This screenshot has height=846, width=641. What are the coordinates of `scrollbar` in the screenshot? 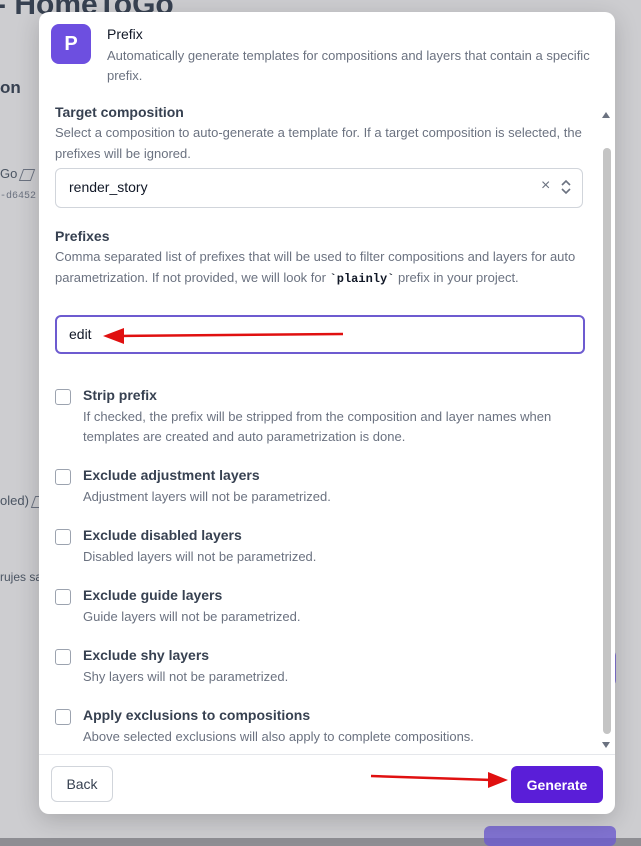 It's located at (607, 431).